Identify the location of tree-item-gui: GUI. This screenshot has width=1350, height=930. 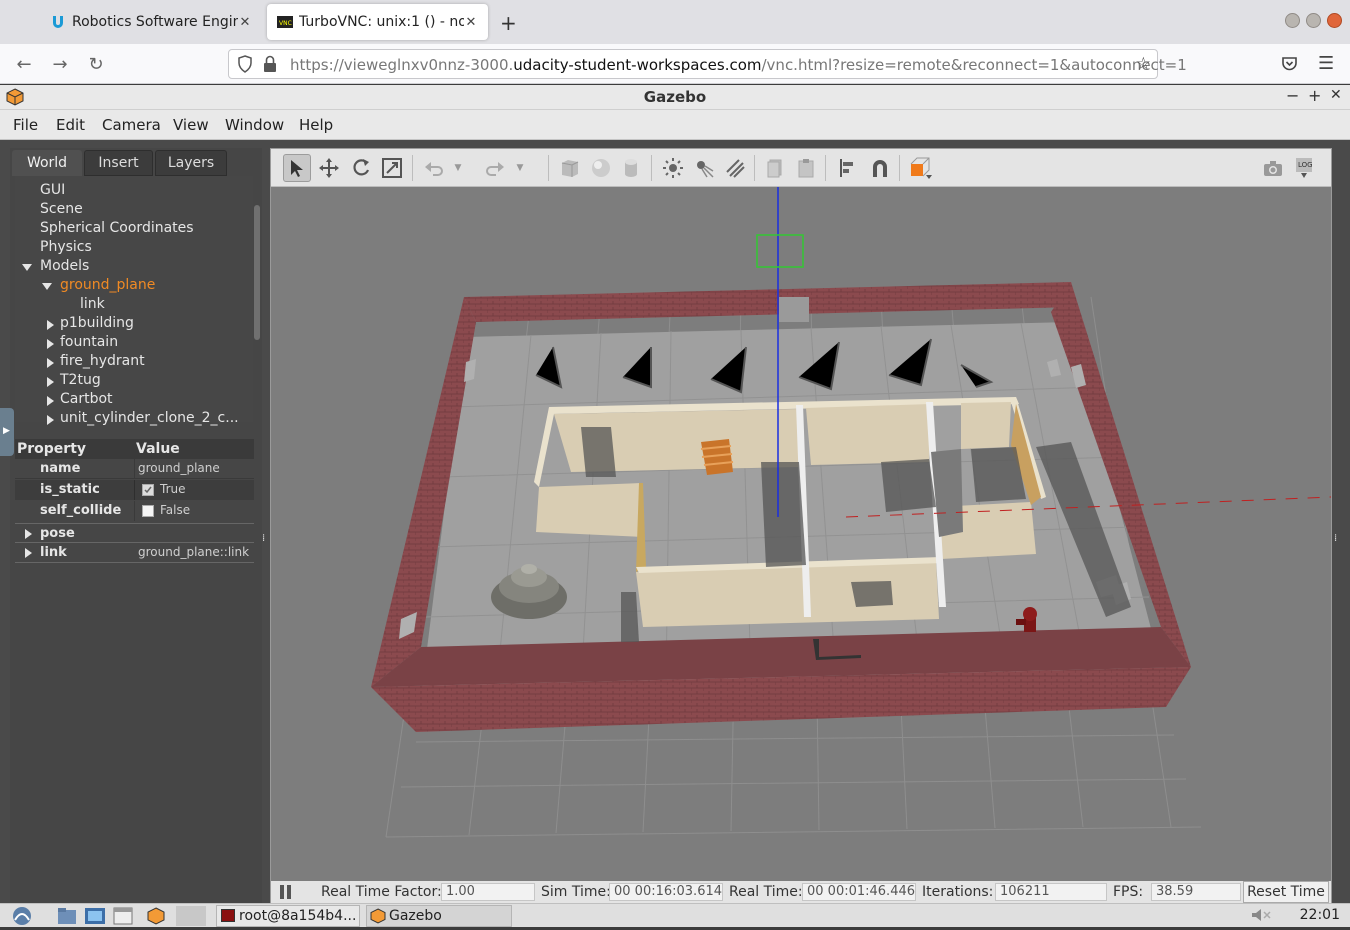
(52, 190).